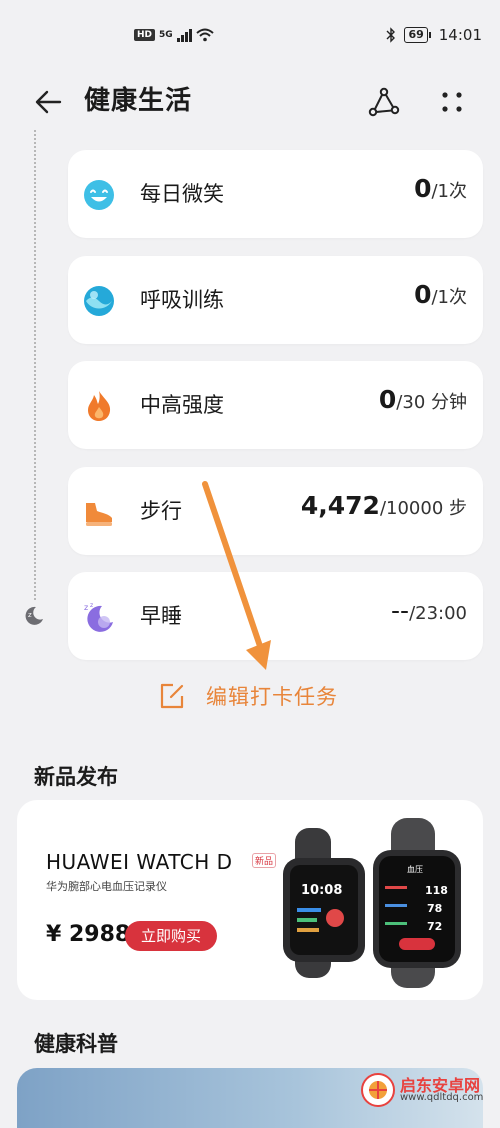 The width and height of the screenshot is (500, 1128). I want to click on task-card-smile: 每日微笑 0/1次, so click(275, 194).